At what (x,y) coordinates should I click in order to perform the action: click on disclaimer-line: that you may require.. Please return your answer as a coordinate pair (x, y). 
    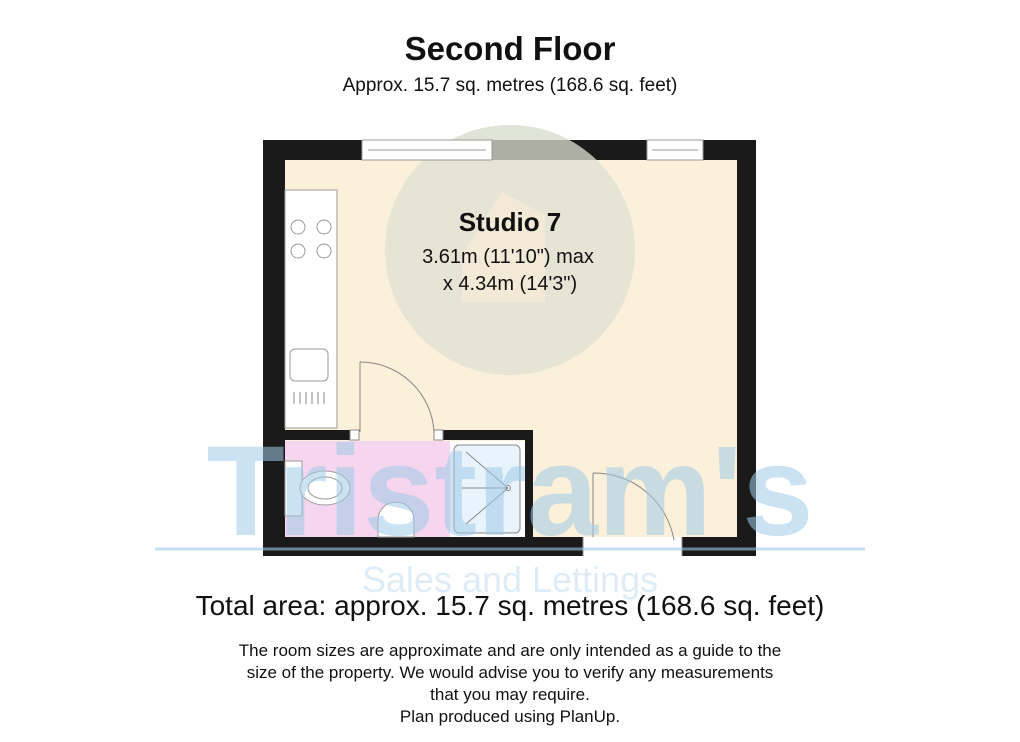
    Looking at the image, I should click on (510, 694).